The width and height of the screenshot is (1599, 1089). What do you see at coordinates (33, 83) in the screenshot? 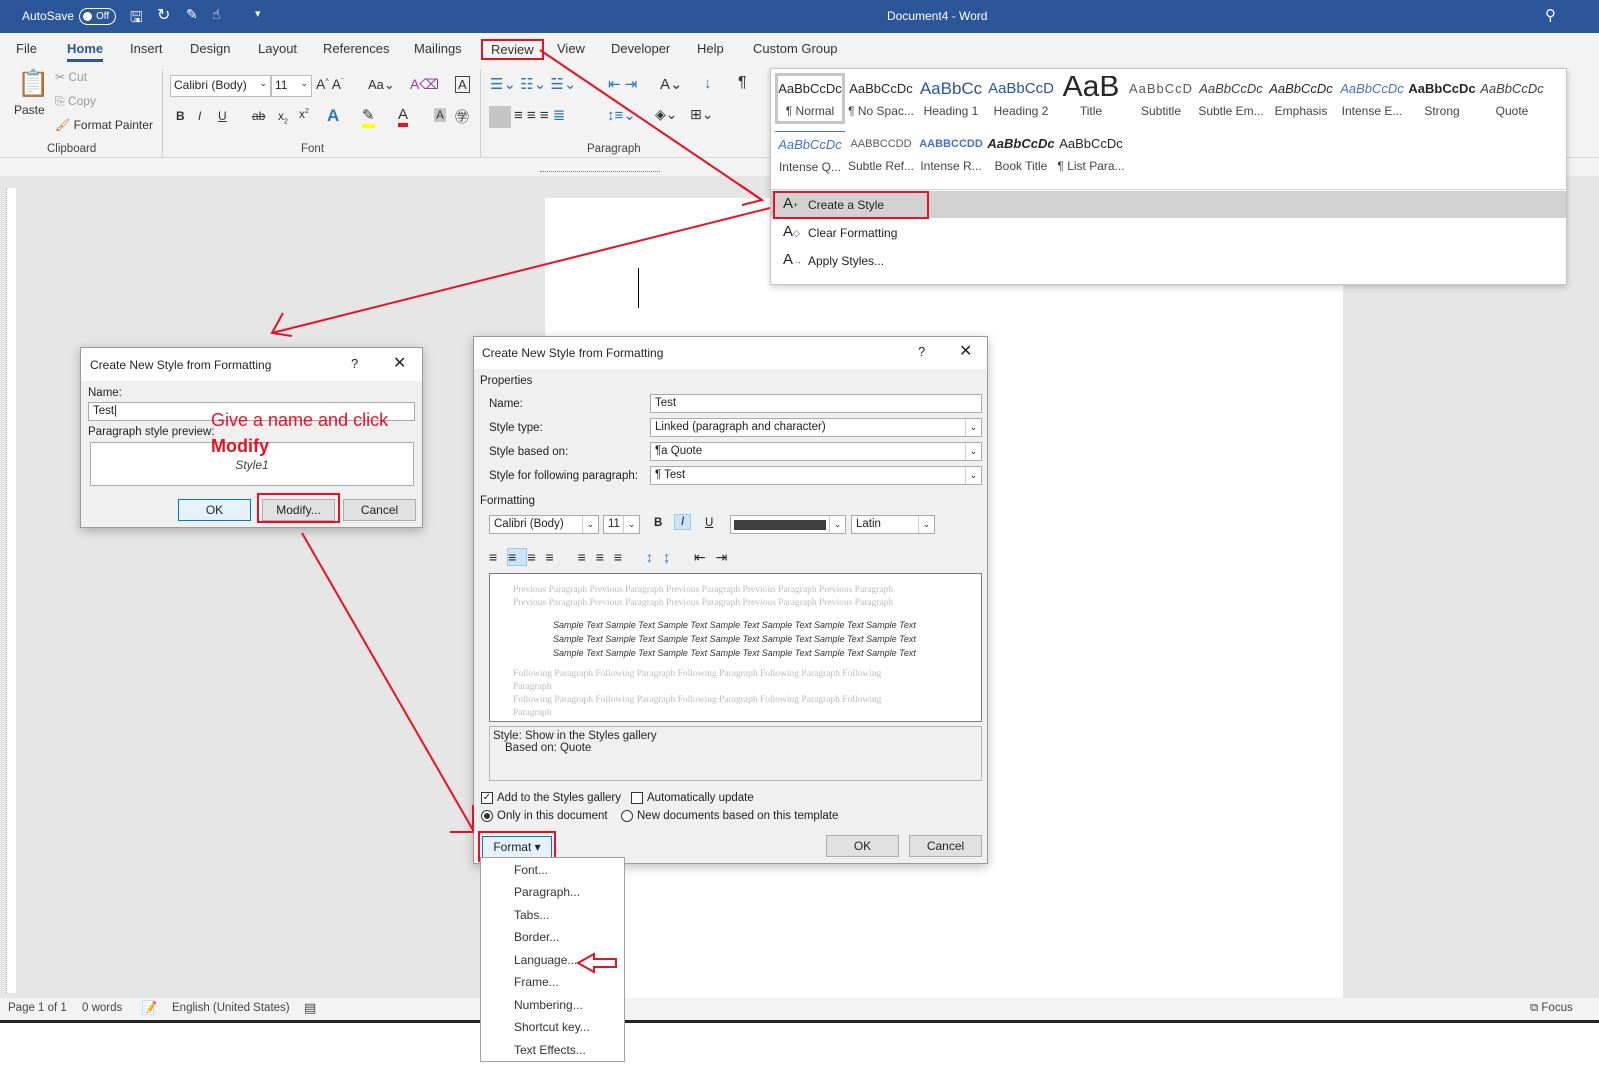
I see `paste-icon: 📋` at bounding box center [33, 83].